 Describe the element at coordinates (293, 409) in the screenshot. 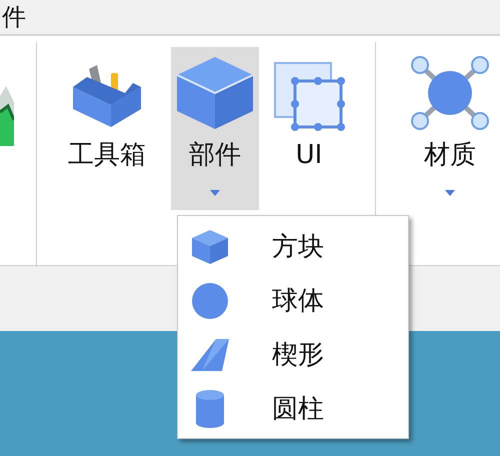

I see `menu-item: 圆柱` at that location.